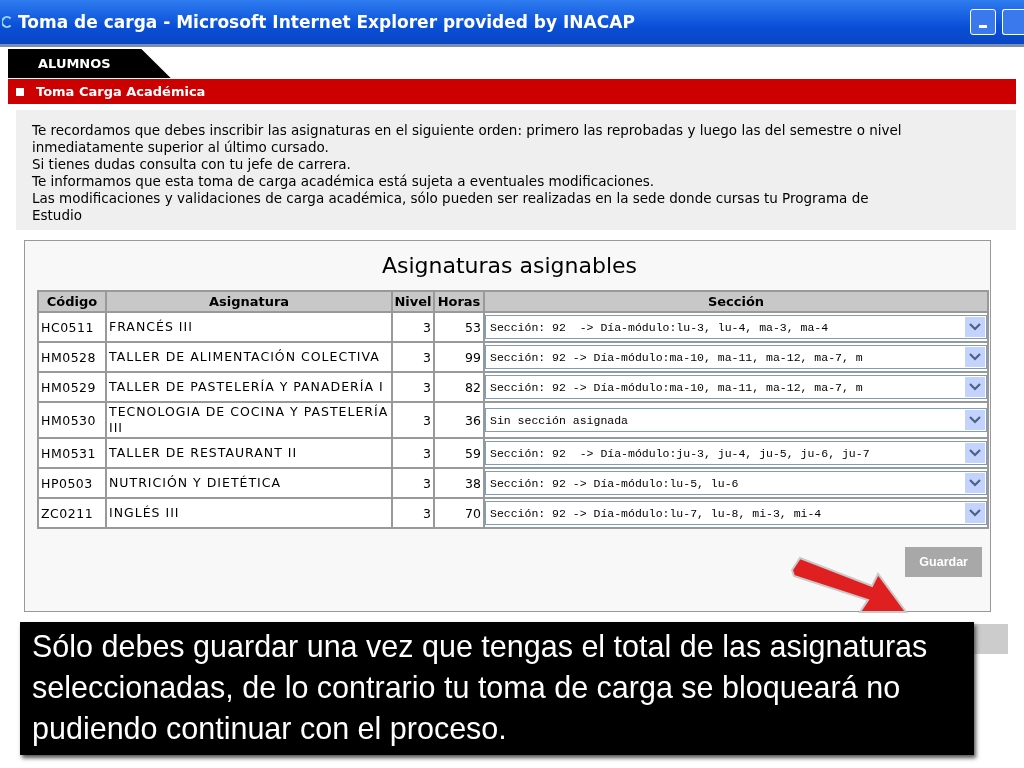  What do you see at coordinates (249, 387) in the screenshot?
I see `table-cell: TALLER DE PASTELERÍA Y PANADERÍA I` at bounding box center [249, 387].